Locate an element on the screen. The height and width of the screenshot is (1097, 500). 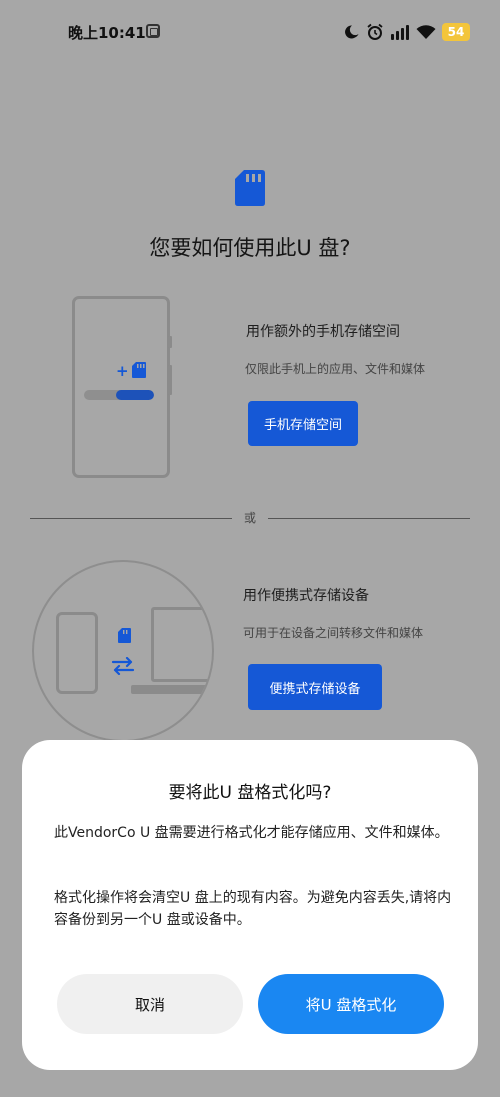
transfer-arrows-icon is located at coordinates (123, 666).